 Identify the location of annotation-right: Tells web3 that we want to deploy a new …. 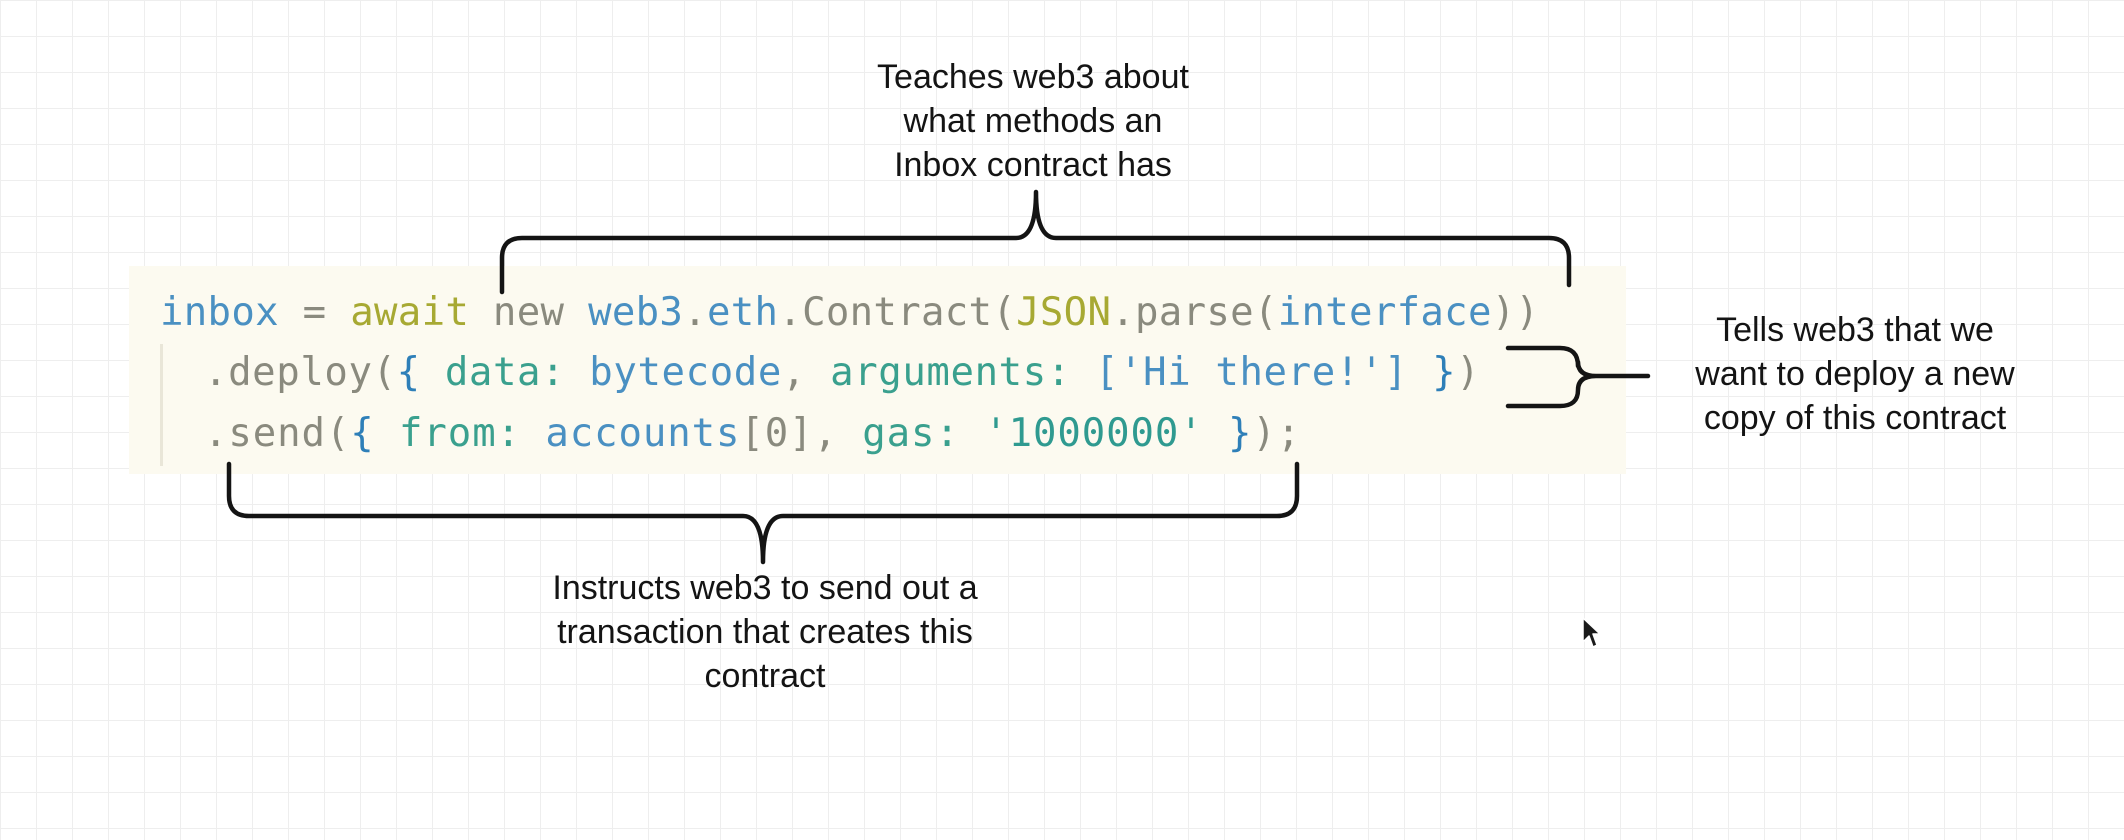
(1855, 374).